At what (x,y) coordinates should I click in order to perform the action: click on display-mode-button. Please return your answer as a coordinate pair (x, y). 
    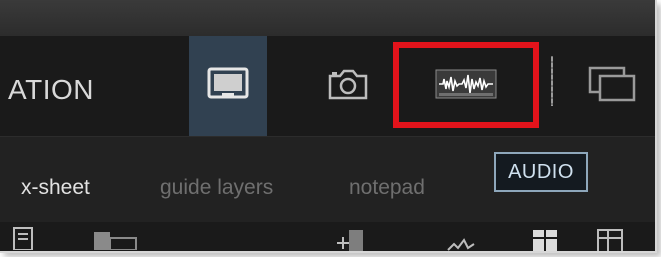
    Looking at the image, I should click on (228, 86).